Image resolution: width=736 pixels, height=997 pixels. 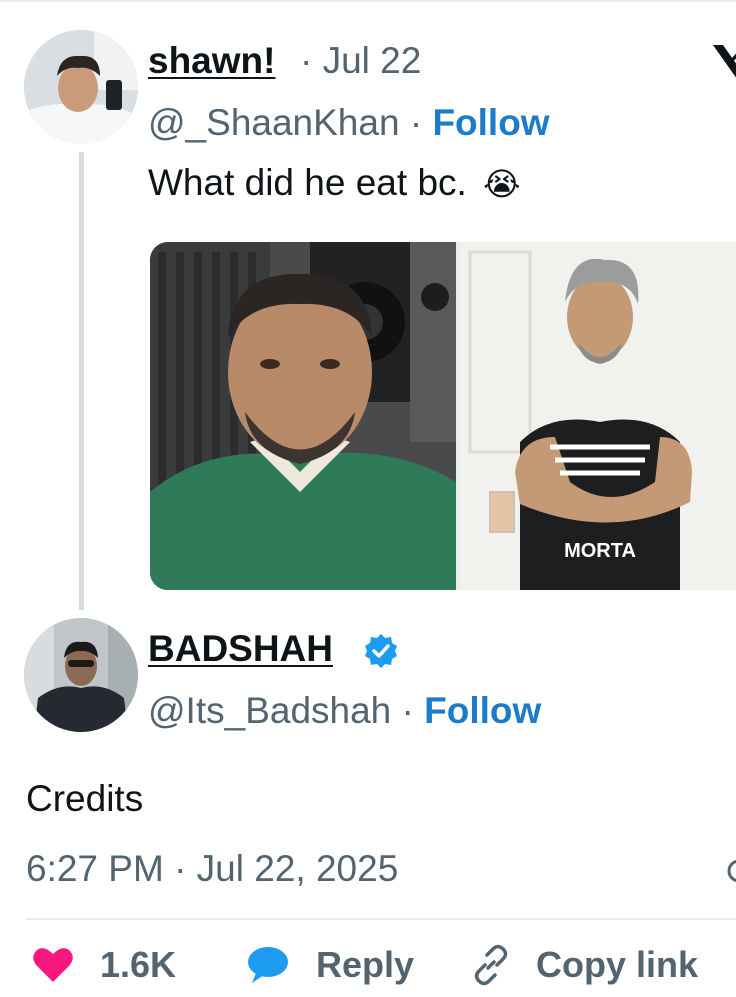 I want to click on reply-handle-row: @Its_Badshah · Follow, so click(x=344, y=711).